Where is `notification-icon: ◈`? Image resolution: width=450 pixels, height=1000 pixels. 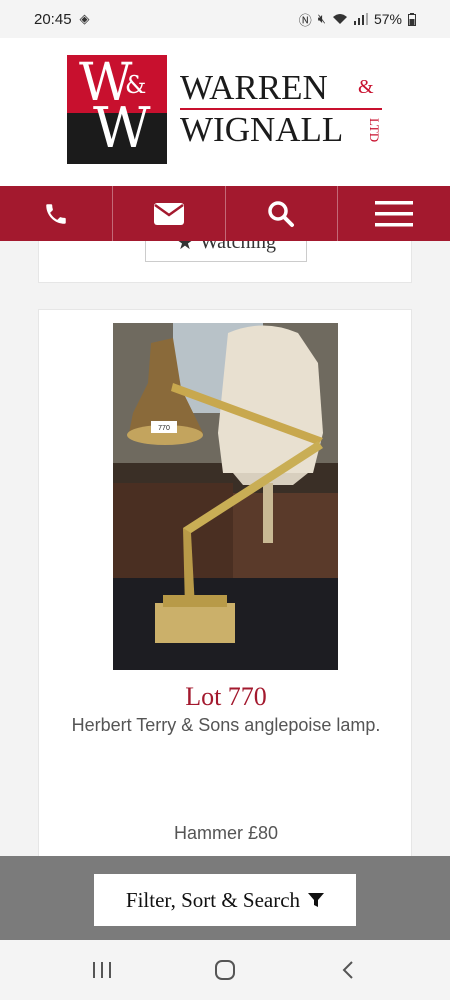
notification-icon: ◈ is located at coordinates (84, 18).